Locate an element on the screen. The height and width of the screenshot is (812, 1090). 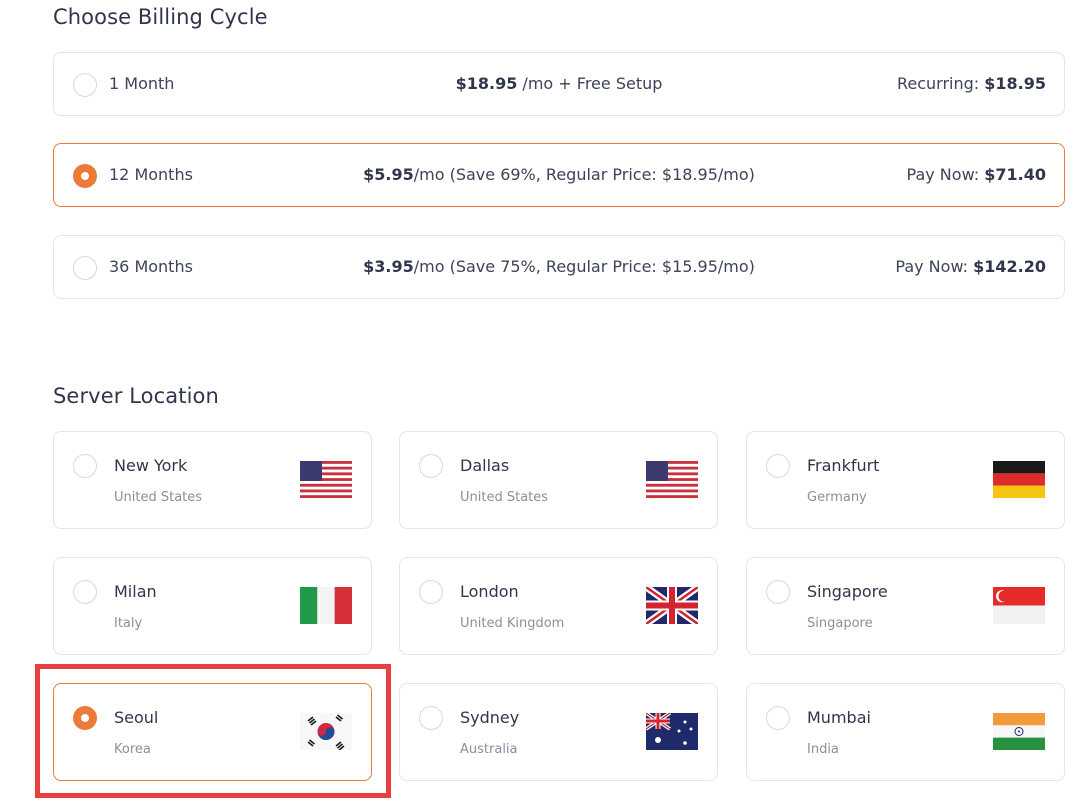
germany-flag-icon is located at coordinates (1019, 479).